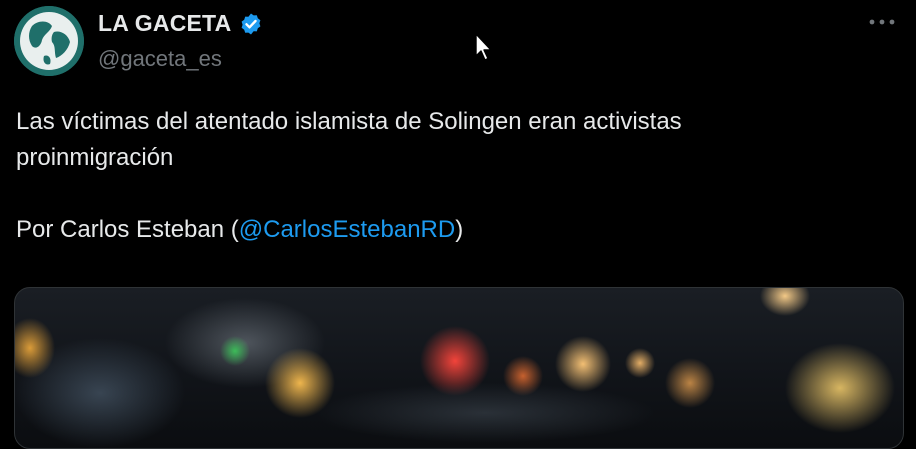  I want to click on mouse-pointer-icon, so click(483, 47).